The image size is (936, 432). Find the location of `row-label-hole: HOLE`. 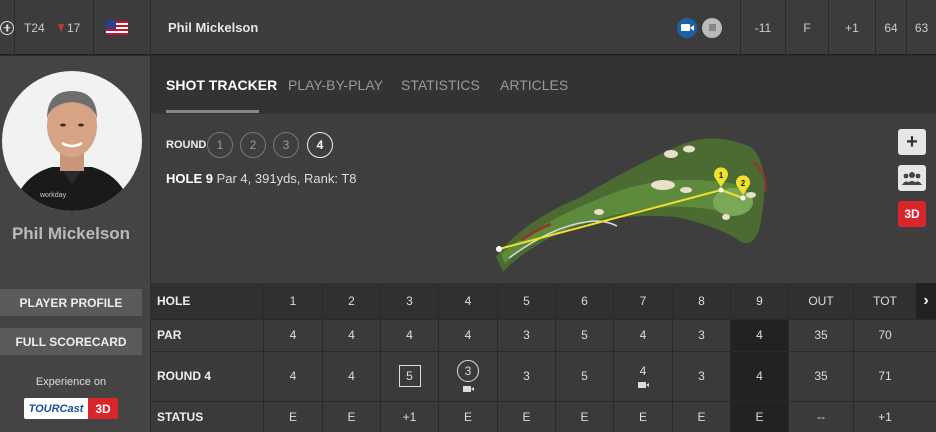

row-label-hole: HOLE is located at coordinates (174, 301).